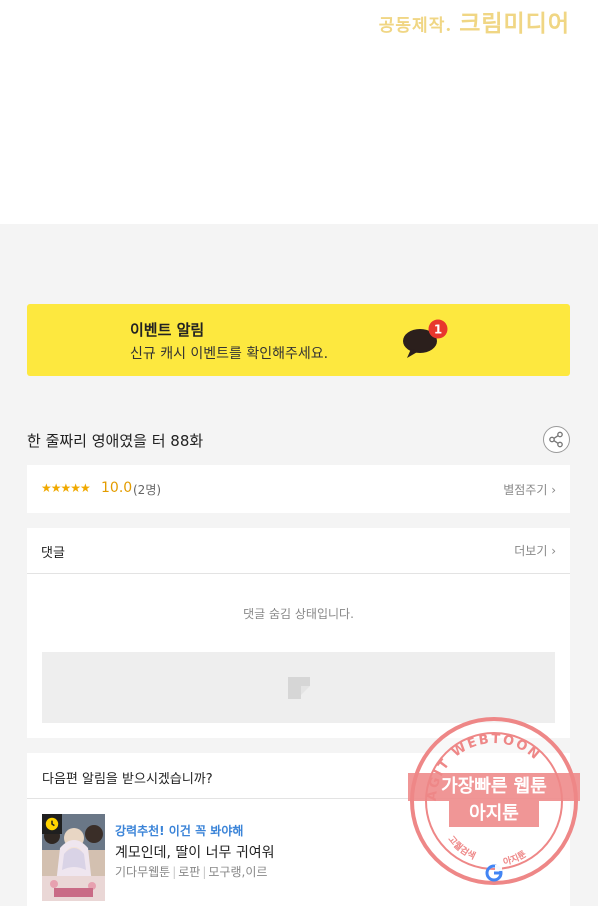 Image resolution: width=598 pixels, height=906 pixels. What do you see at coordinates (514, 23) in the screenshot?
I see `credit-studio: 크림미디어` at bounding box center [514, 23].